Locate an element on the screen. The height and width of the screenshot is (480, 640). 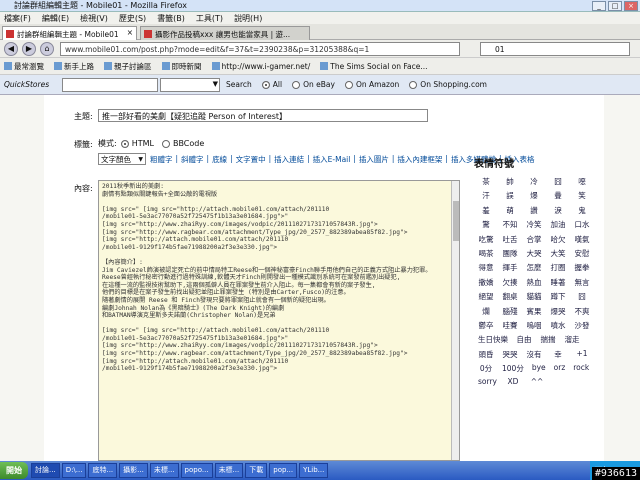
emoticon-item: 團隊 is located at coordinates (510, 255).